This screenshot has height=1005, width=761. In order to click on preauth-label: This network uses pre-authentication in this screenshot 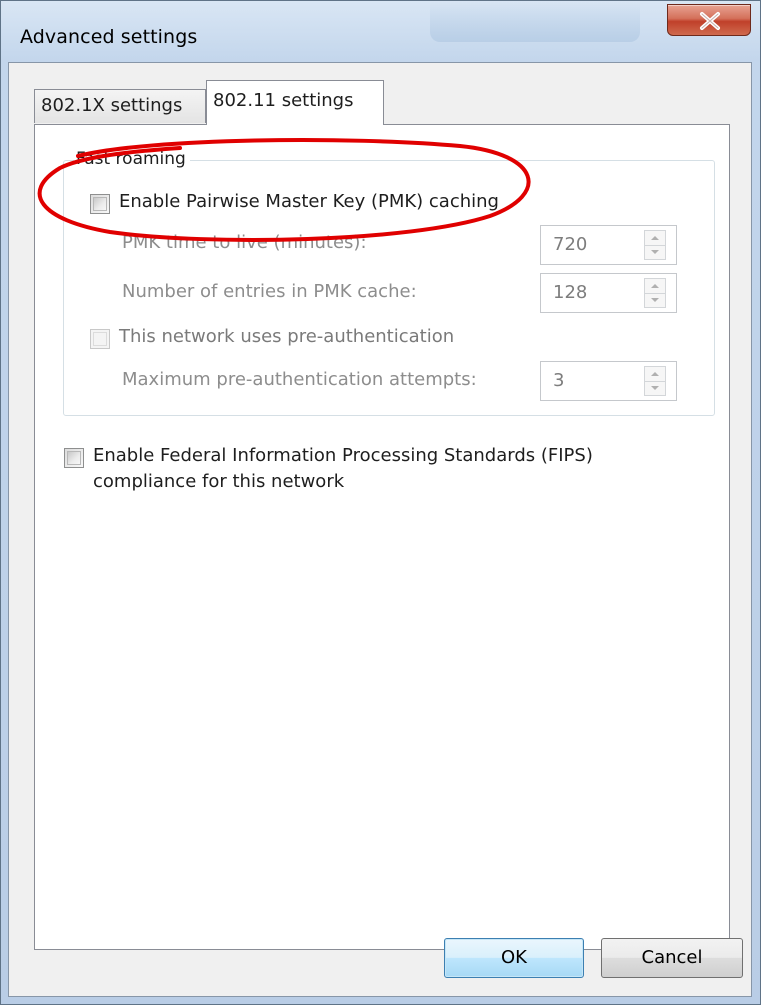, I will do `click(286, 336)`.